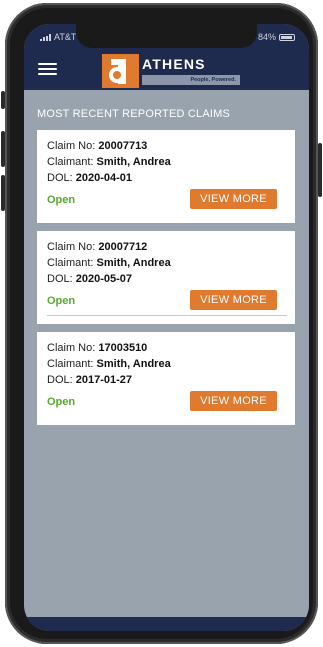  I want to click on volume-down-button, so click(3, 193).